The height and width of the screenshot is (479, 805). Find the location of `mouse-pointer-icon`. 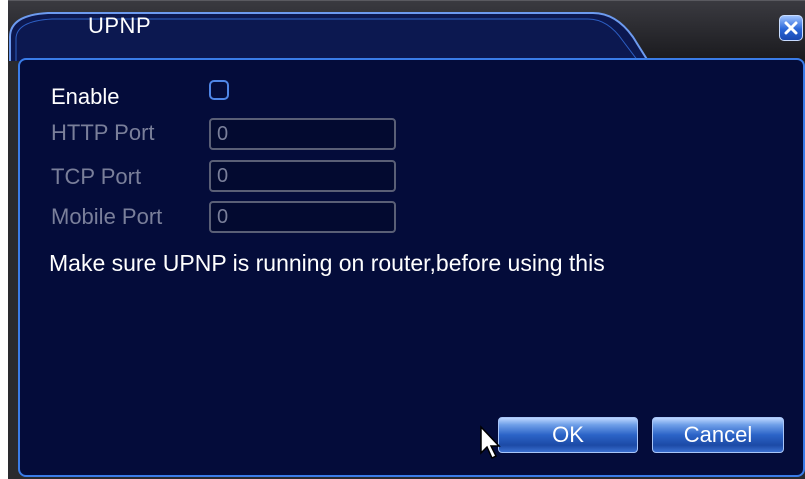

mouse-pointer-icon is located at coordinates (490, 442).